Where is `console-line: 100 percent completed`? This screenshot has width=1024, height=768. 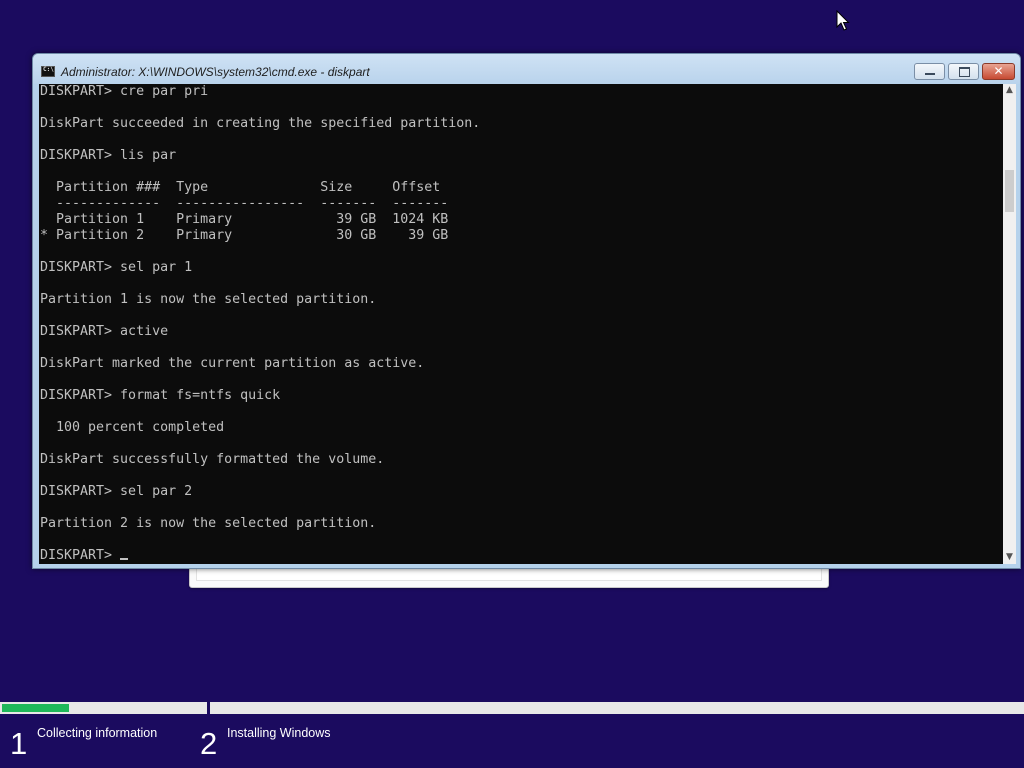
console-line: 100 percent completed is located at coordinates (132, 427).